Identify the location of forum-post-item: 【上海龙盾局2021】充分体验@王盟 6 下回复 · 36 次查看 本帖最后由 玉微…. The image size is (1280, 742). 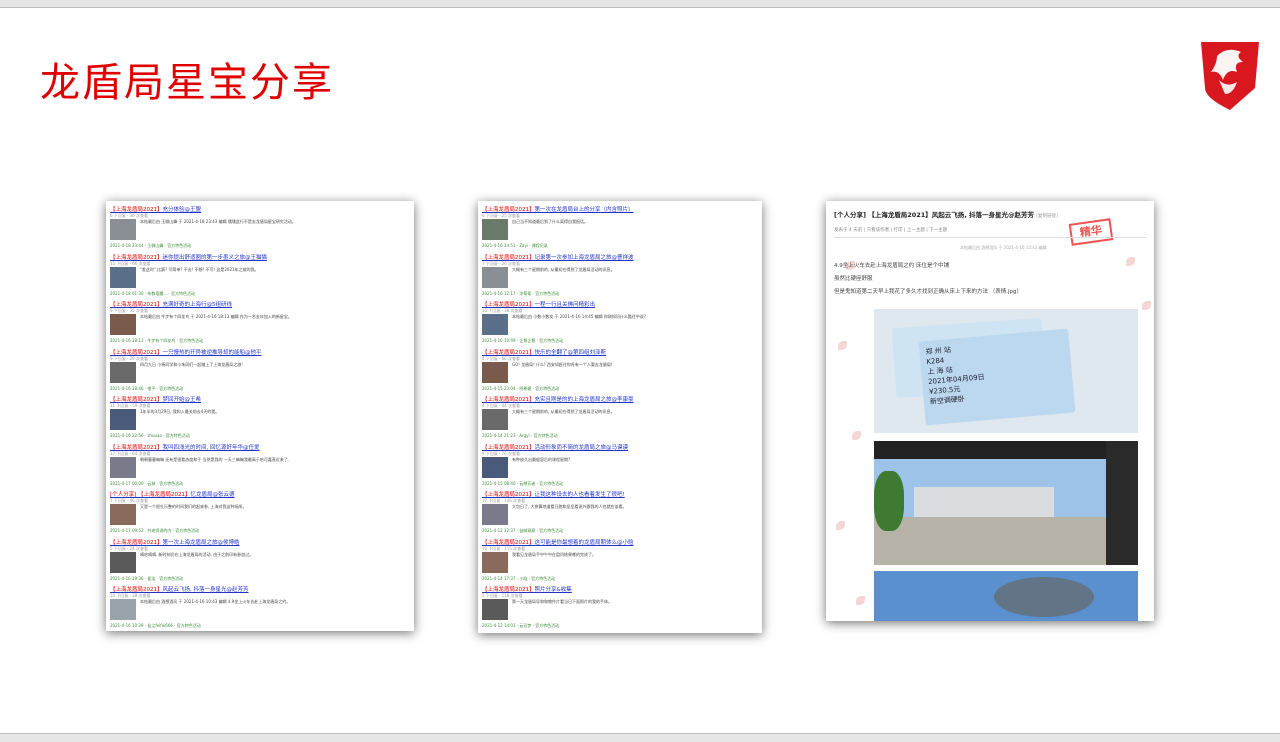
(260, 228).